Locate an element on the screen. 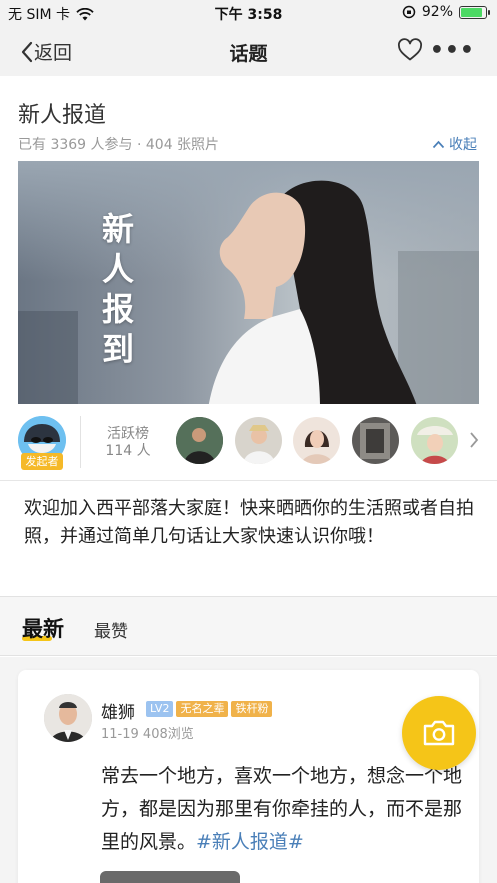 This screenshot has width=497, height=883. battery-icon is located at coordinates (474, 12).